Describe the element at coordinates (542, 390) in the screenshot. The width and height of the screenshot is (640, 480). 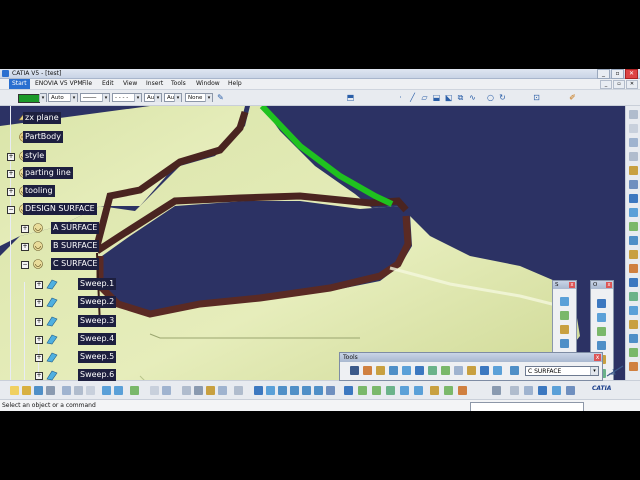
I see `measure-item-icon` at that location.